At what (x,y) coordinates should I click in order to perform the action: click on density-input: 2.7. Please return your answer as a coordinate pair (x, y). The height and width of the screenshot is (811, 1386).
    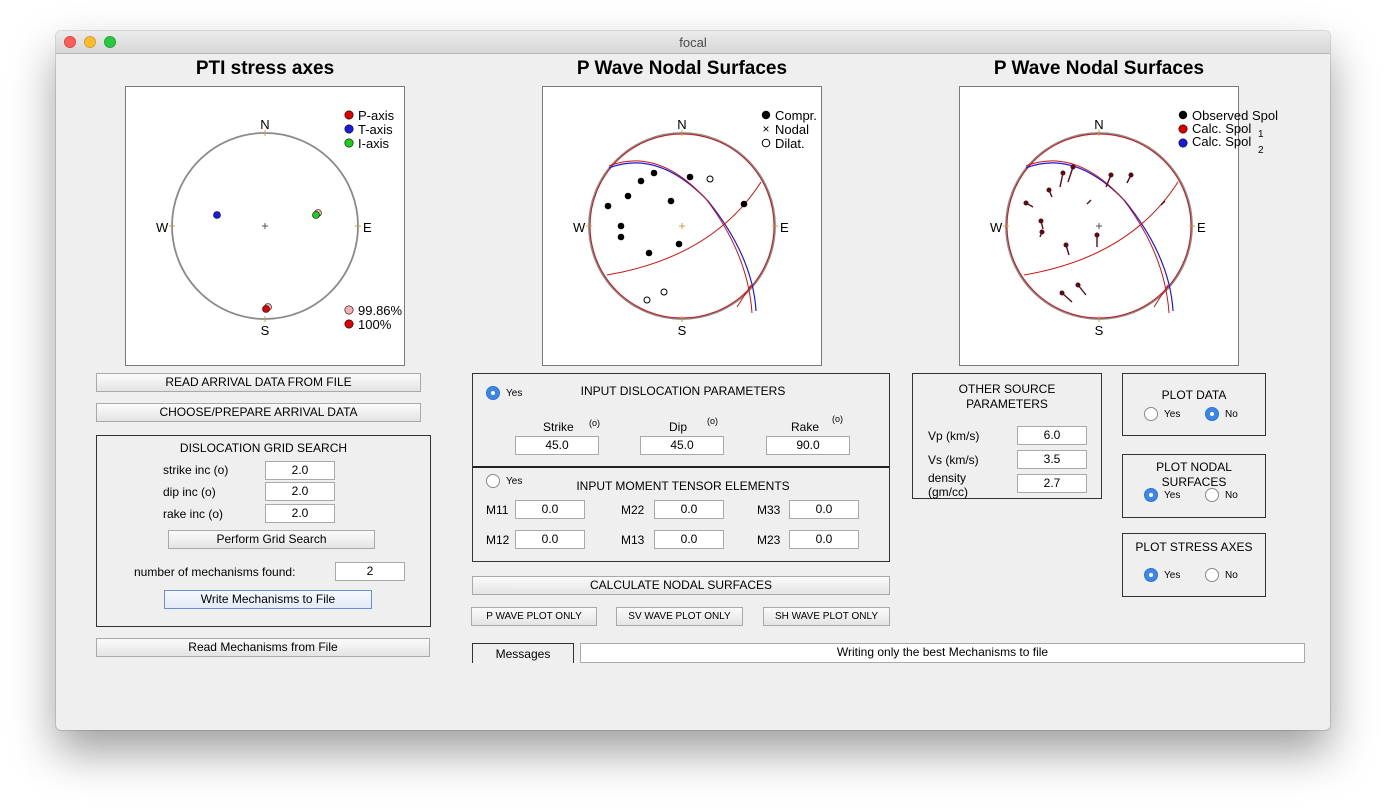
    Looking at the image, I should click on (1052, 483).